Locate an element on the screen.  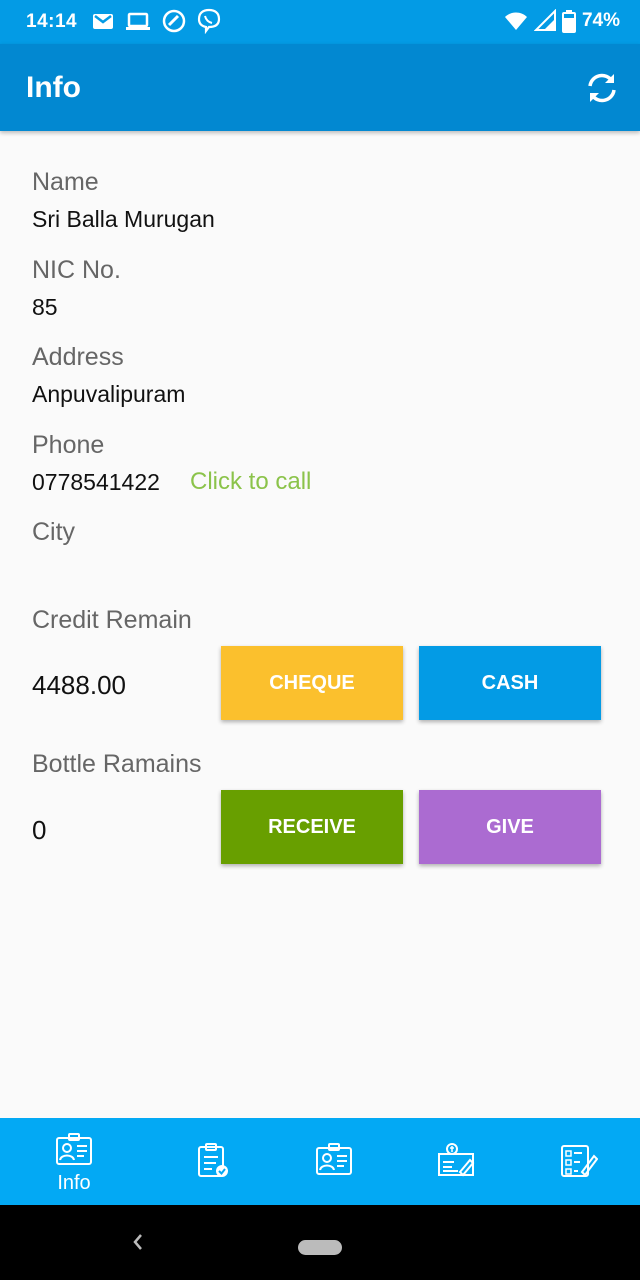
home-pill is located at coordinates (320, 1247).